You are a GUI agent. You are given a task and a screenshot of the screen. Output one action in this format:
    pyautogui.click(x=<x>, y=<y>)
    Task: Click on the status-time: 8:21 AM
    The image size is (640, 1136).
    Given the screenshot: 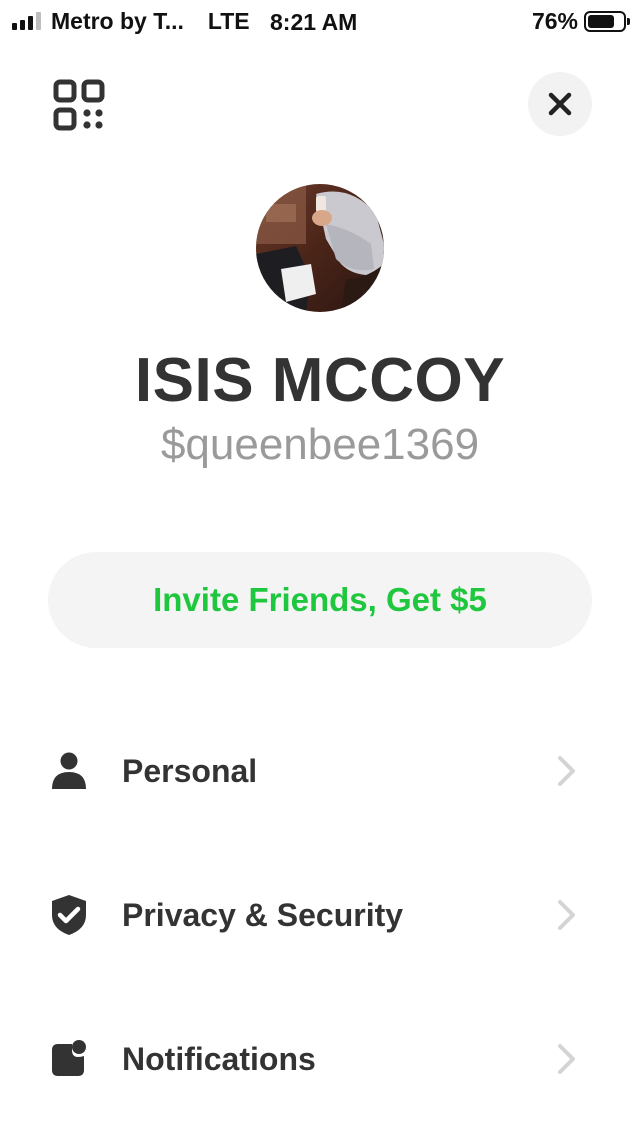 What is the action you would take?
    pyautogui.click(x=314, y=22)
    